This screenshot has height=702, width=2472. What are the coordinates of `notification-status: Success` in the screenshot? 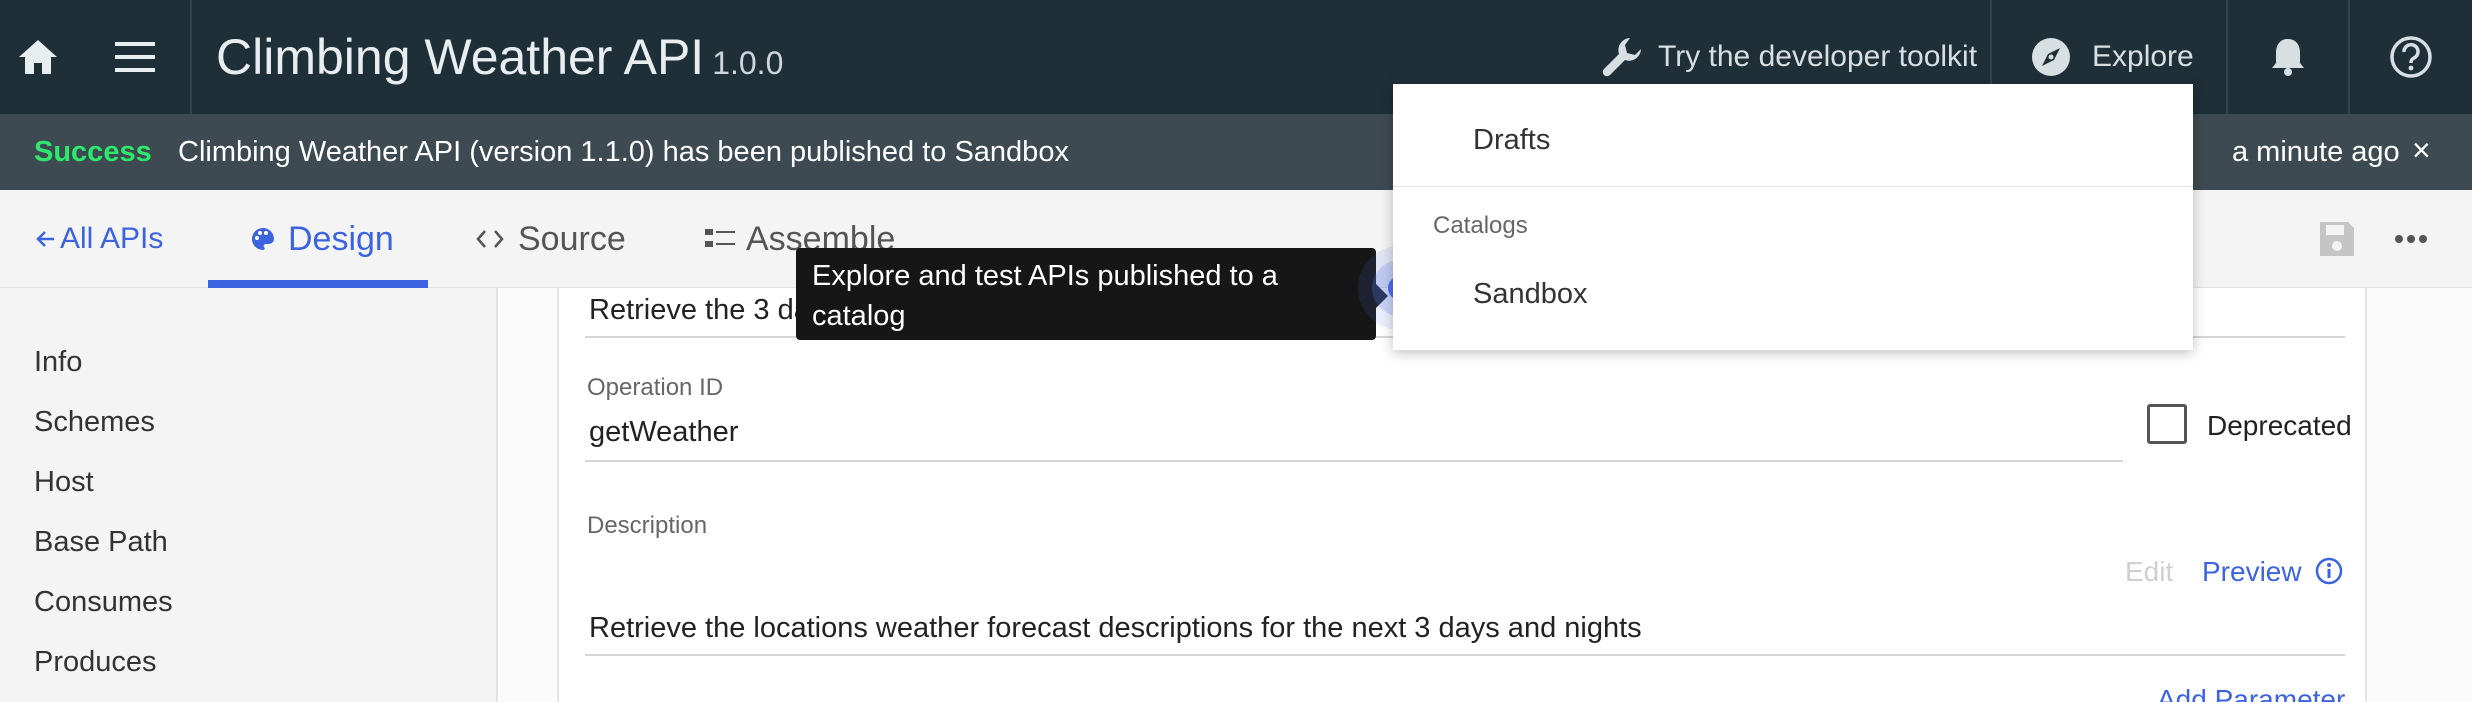 It's located at (93, 152).